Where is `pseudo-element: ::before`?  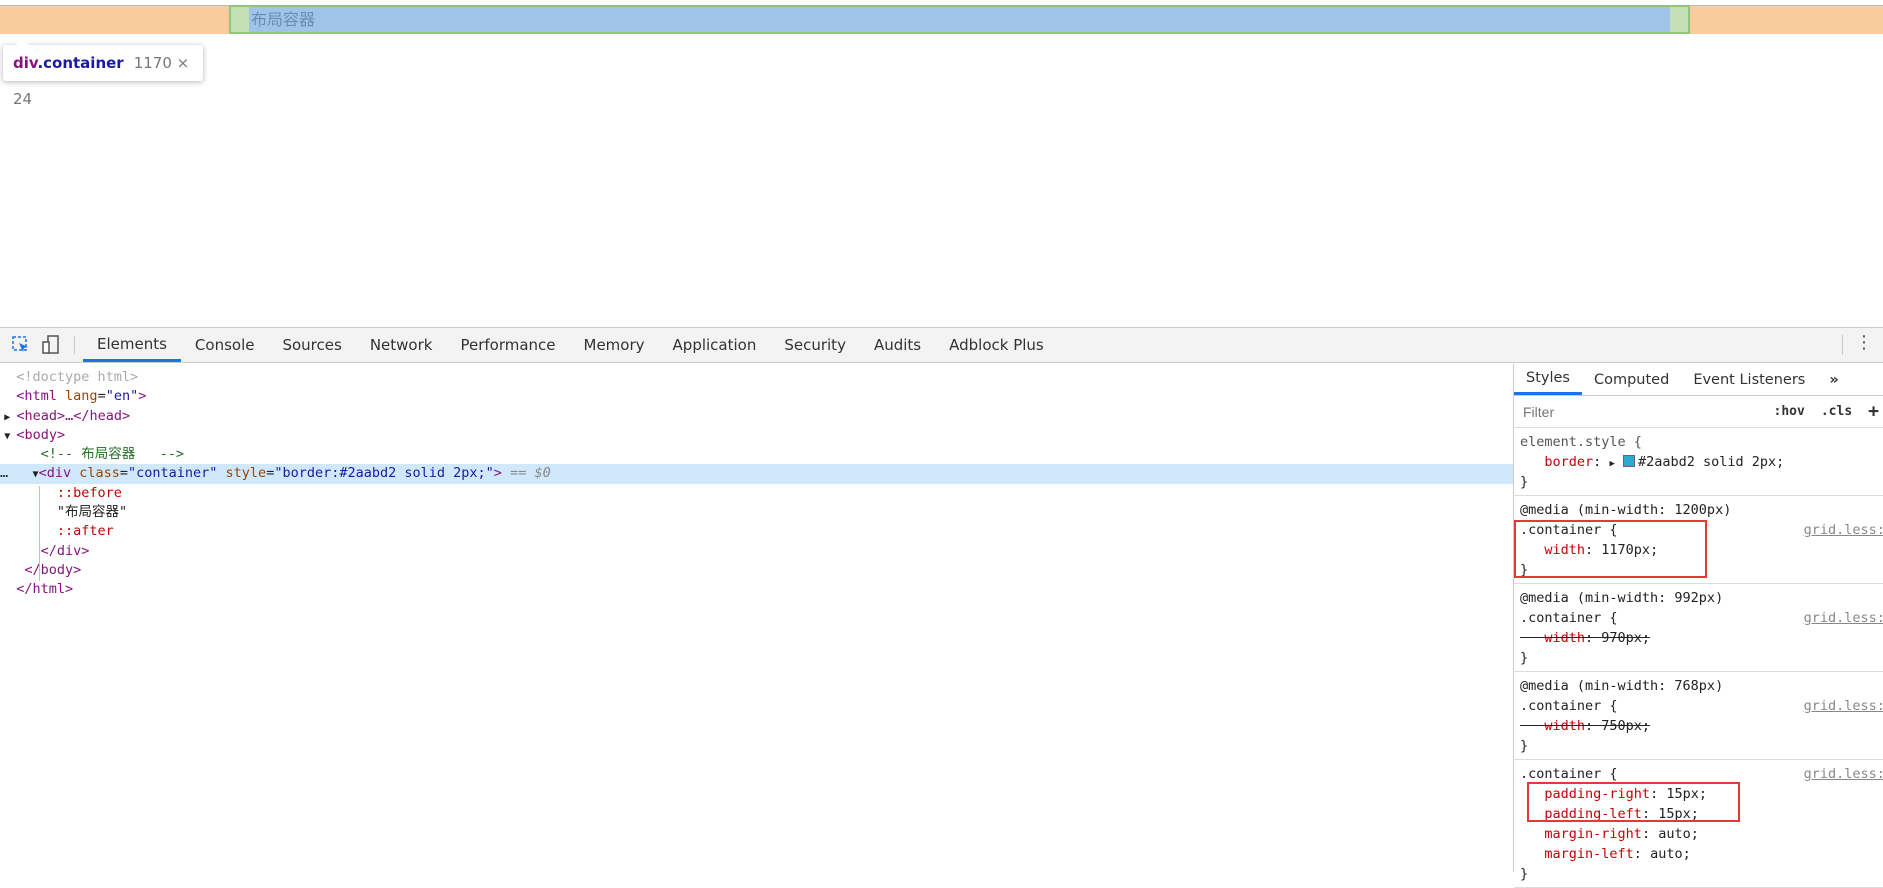
pseudo-element: ::before is located at coordinates (89, 492).